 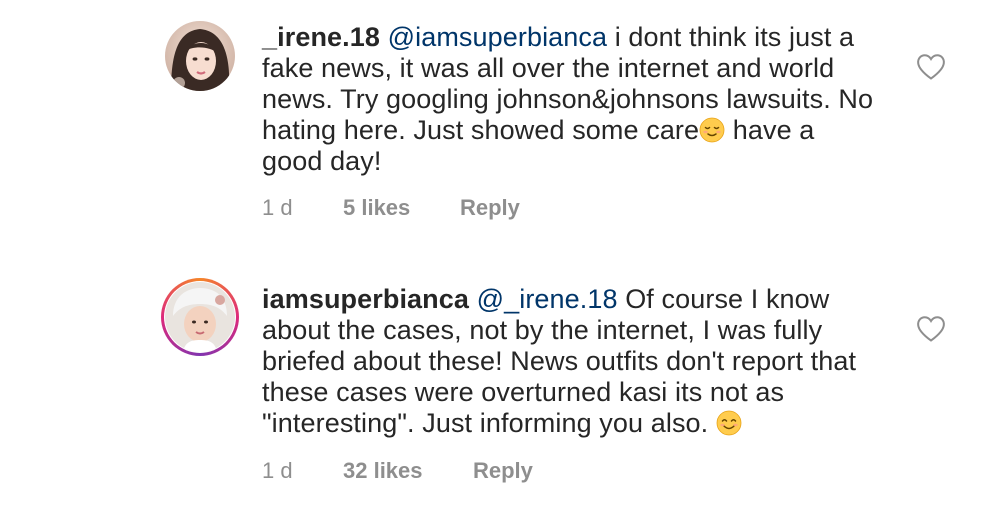 What do you see at coordinates (547, 299) in the screenshot?
I see `comment-mention: @_irene.18` at bounding box center [547, 299].